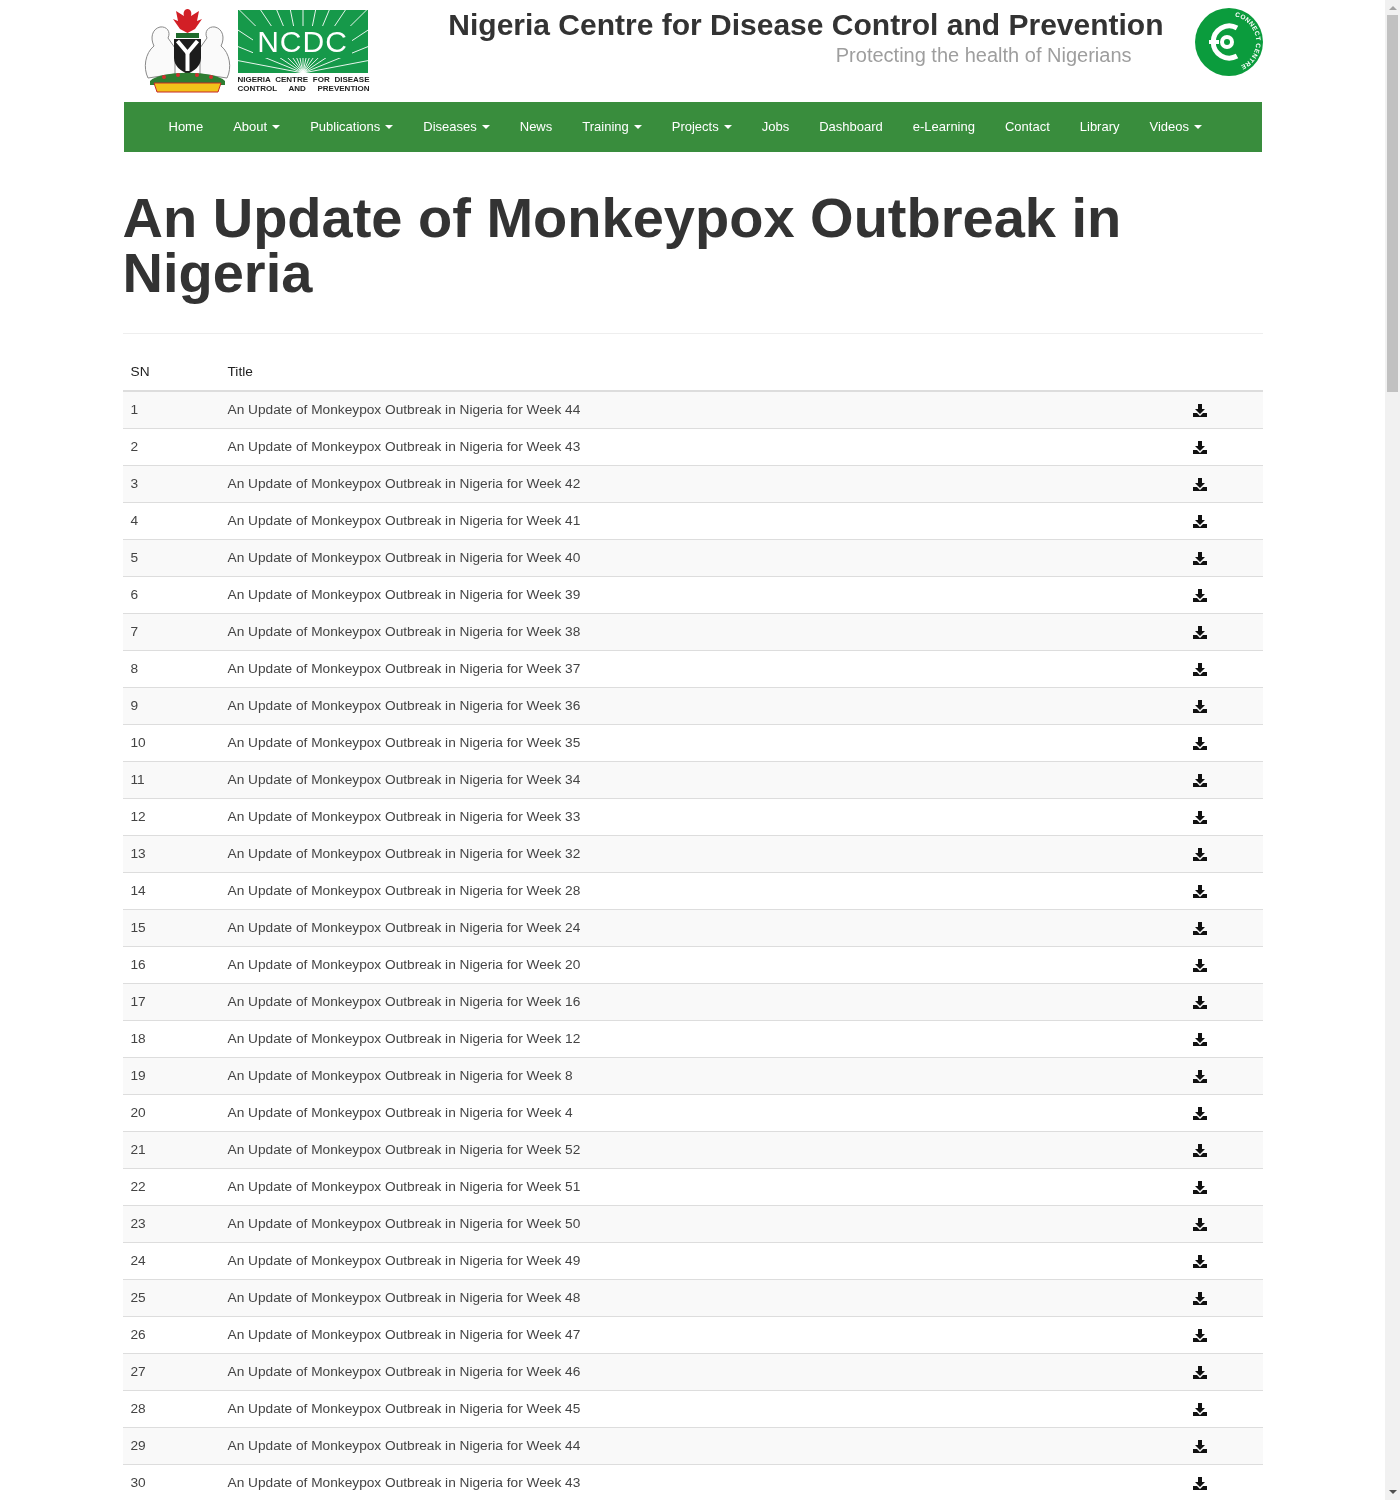 The width and height of the screenshot is (1400, 1500). What do you see at coordinates (138, 1001) in the screenshot?
I see `serial-number: 17` at bounding box center [138, 1001].